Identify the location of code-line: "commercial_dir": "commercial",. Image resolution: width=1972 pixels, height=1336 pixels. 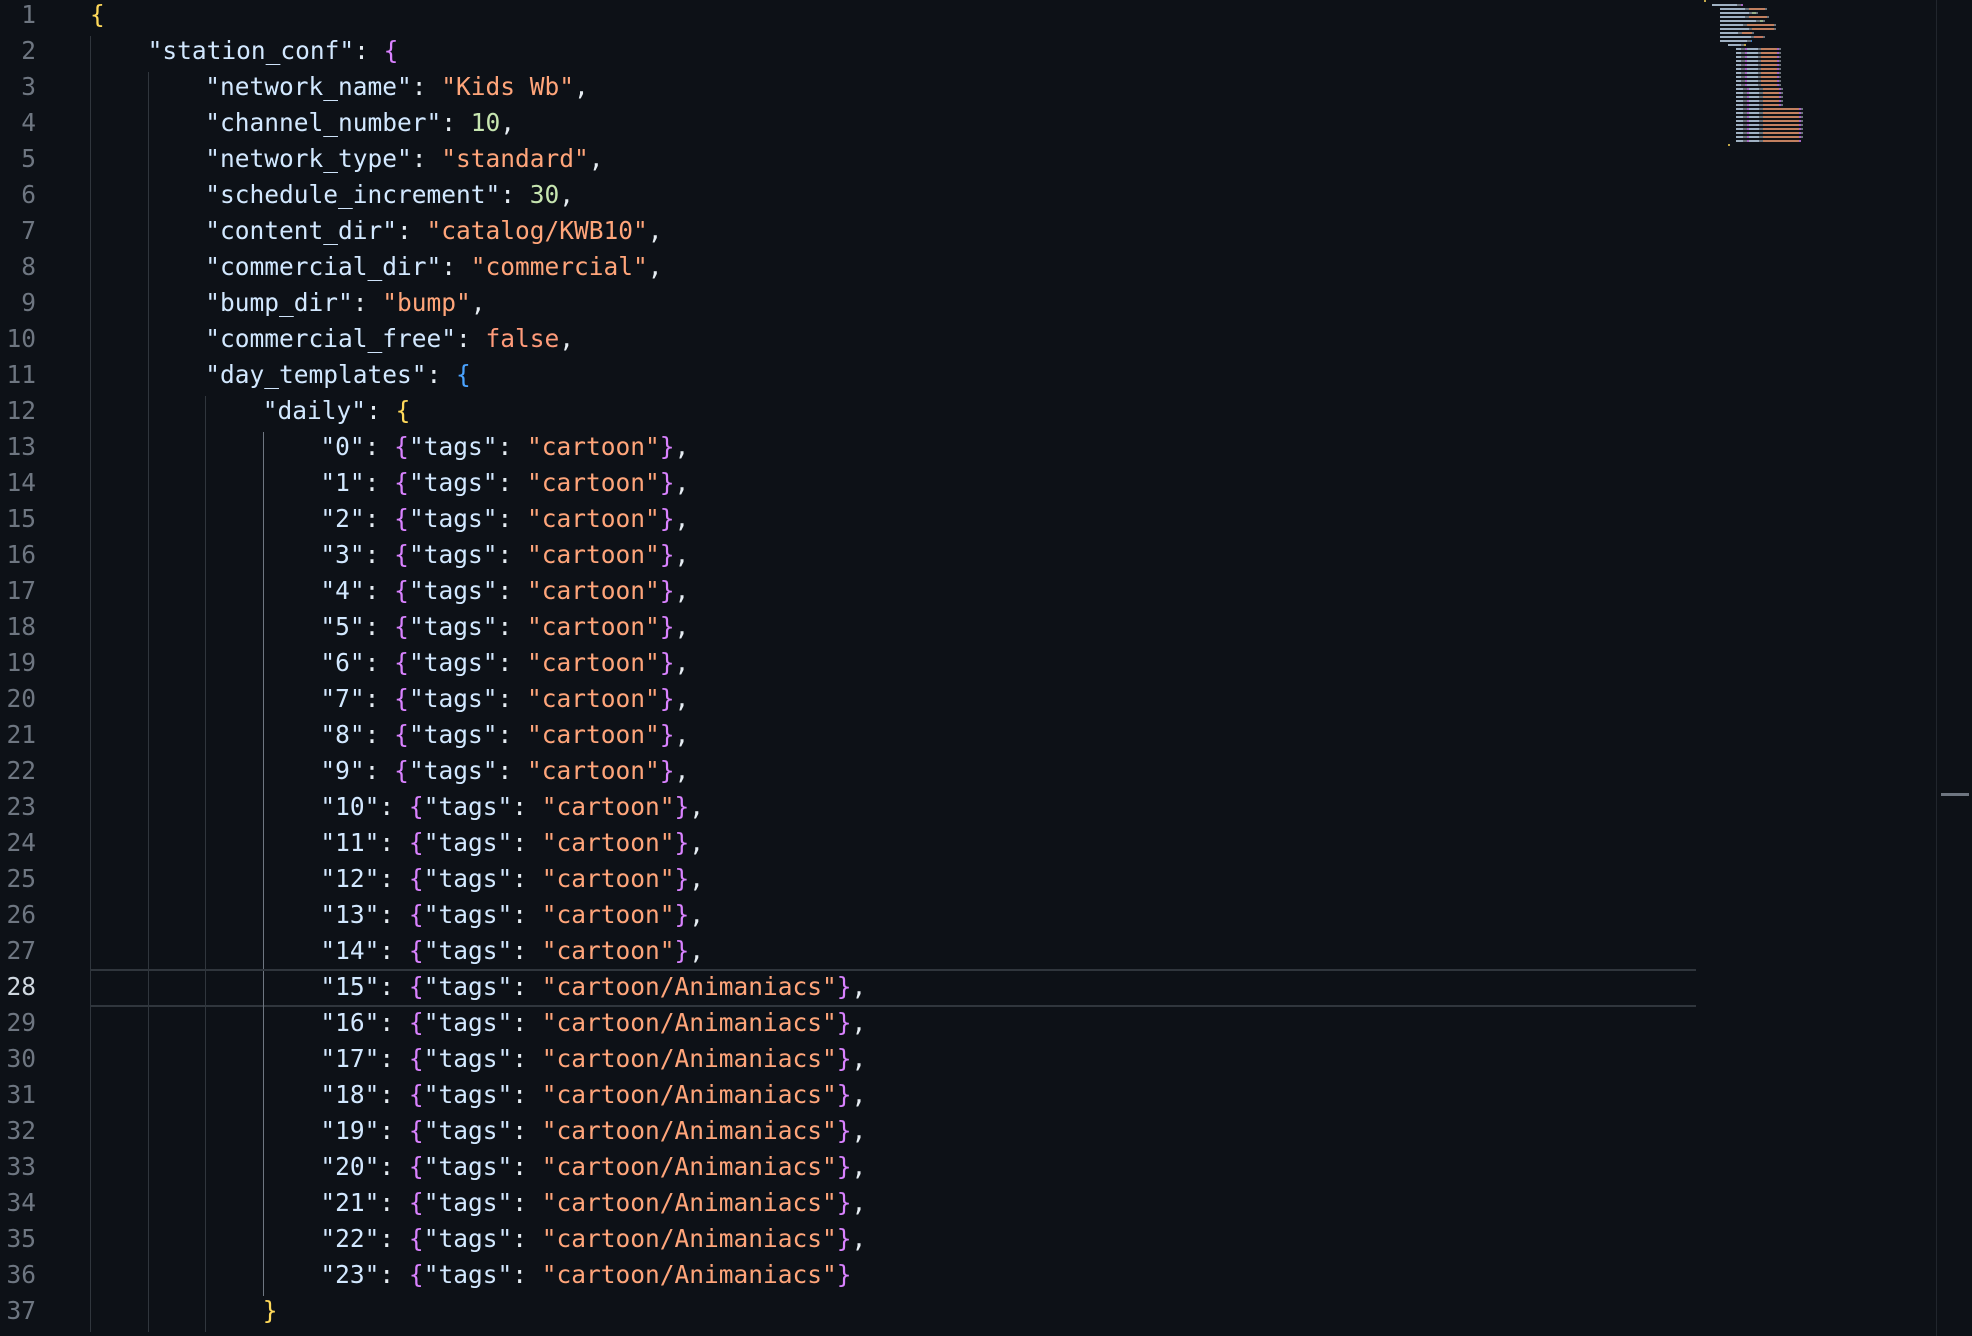
(433, 267).